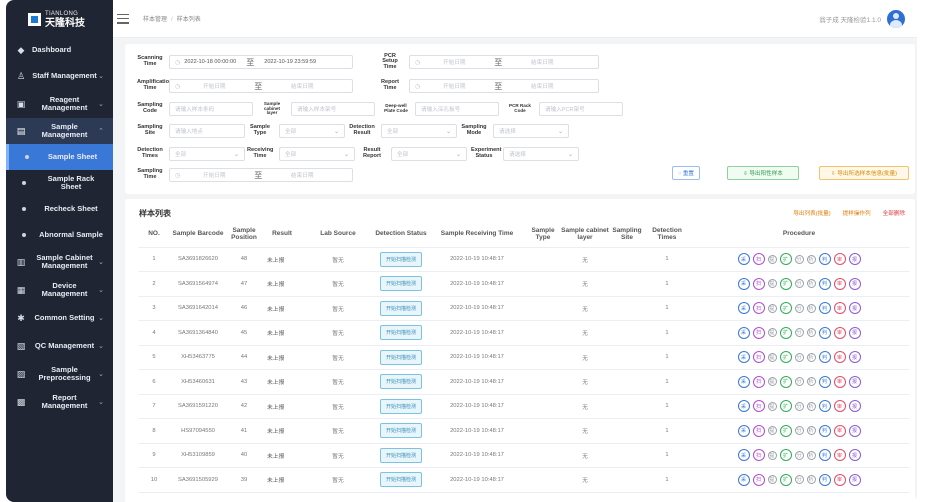  What do you see at coordinates (59, 346) in the screenshot?
I see `sidebar-item-qc-management: ▧ QC Management ⌄` at bounding box center [59, 346].